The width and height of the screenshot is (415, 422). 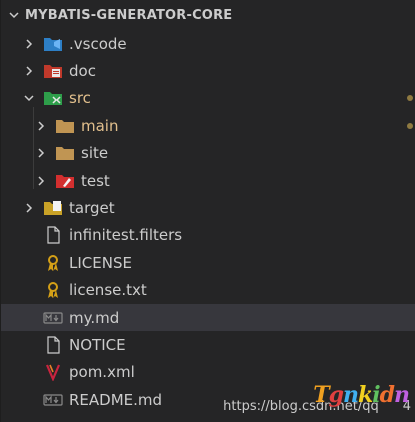 I want to click on tree-item-label: target, so click(x=92, y=208).